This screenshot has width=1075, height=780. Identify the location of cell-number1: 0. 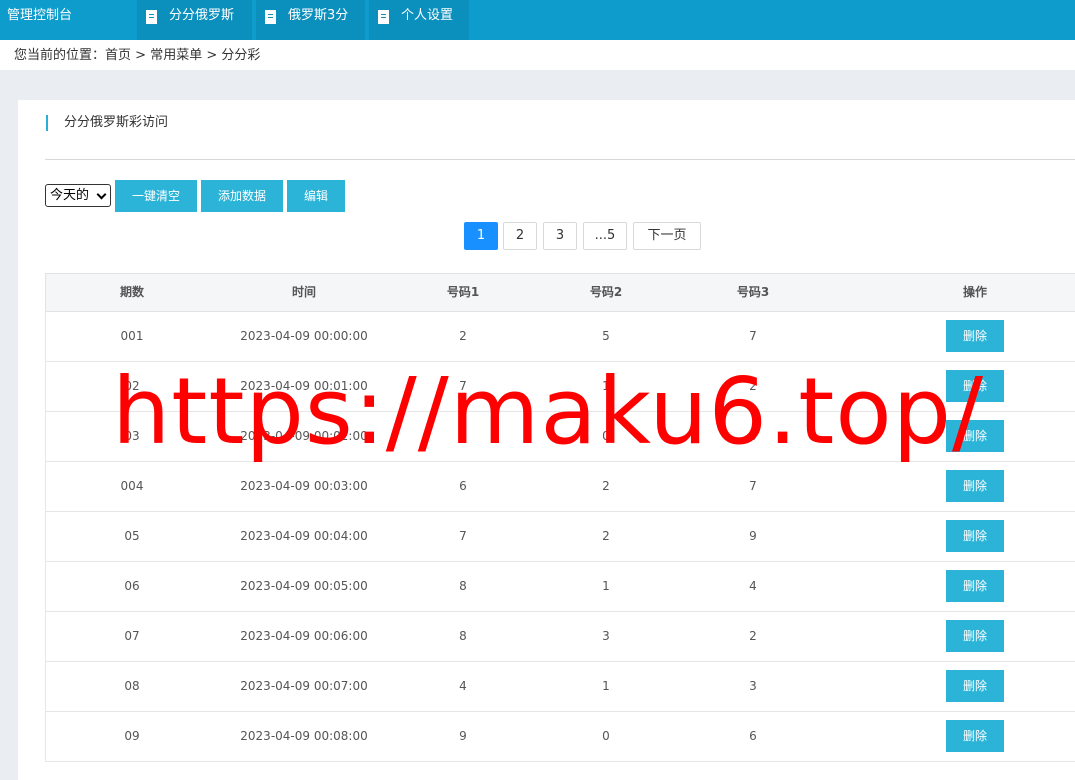
(463, 436).